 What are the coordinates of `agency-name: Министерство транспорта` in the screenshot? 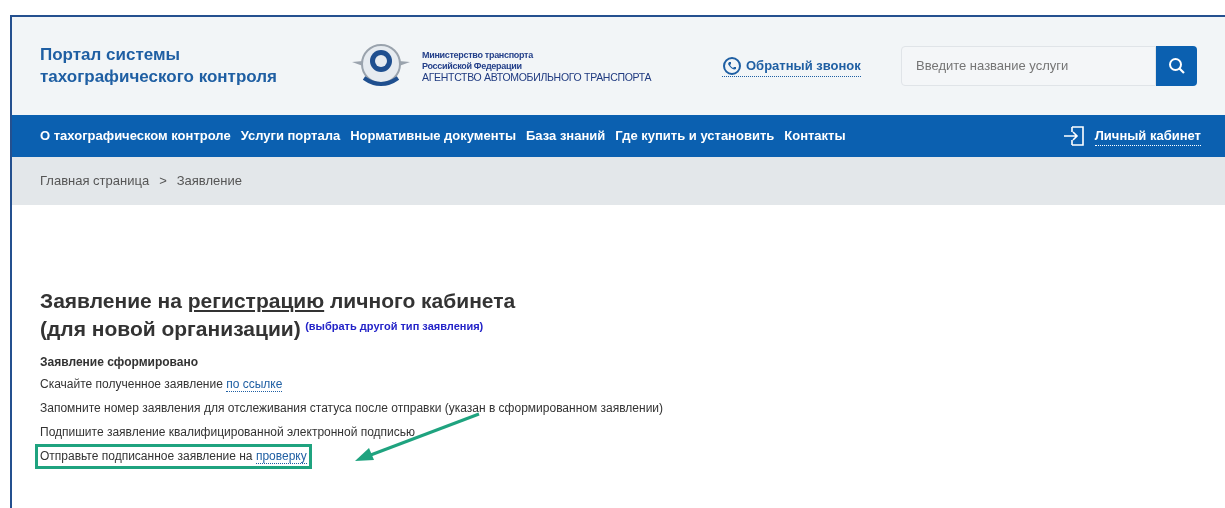 It's located at (478, 55).